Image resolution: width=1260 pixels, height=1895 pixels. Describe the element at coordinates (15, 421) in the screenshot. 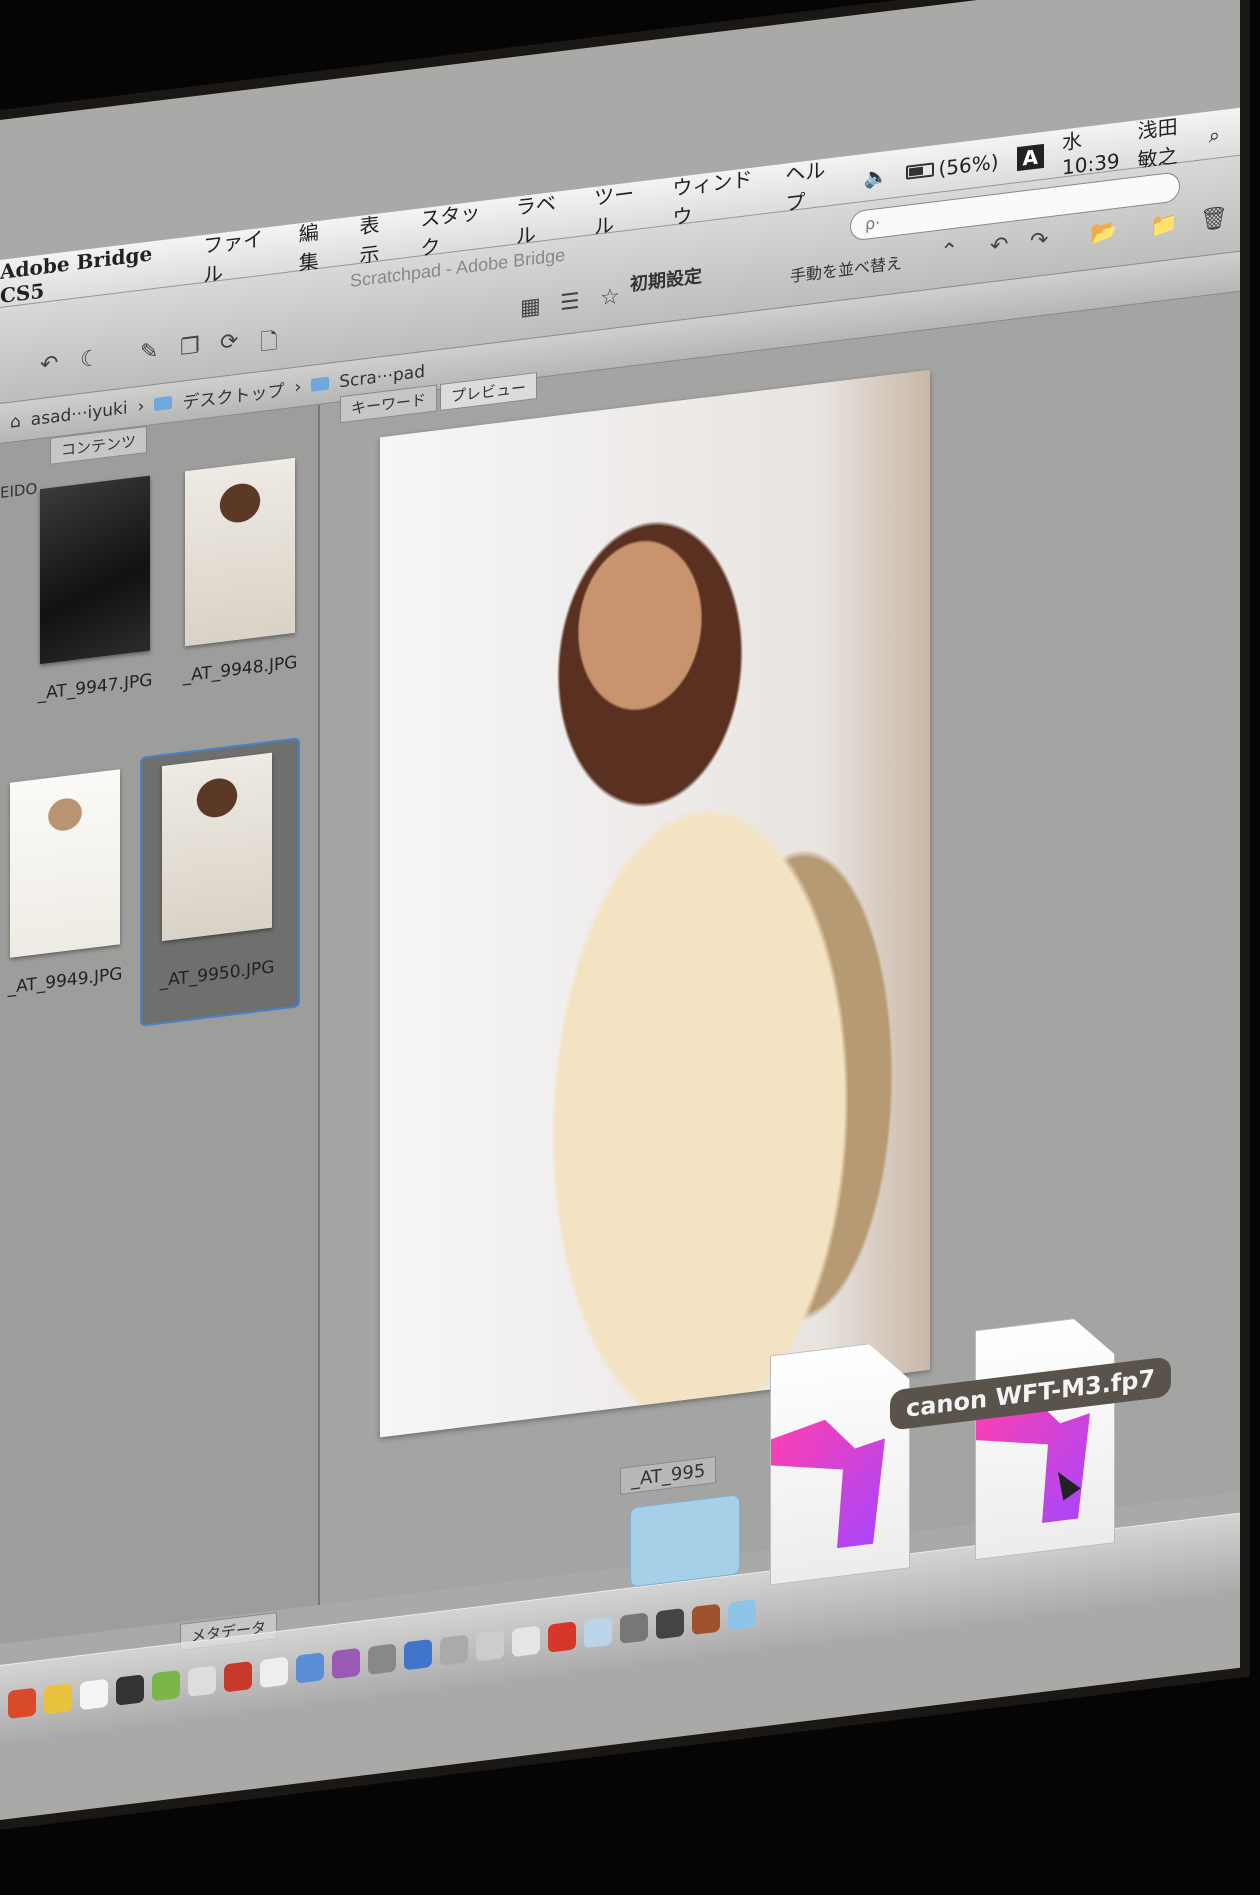

I see `home-icon: ⌂` at that location.